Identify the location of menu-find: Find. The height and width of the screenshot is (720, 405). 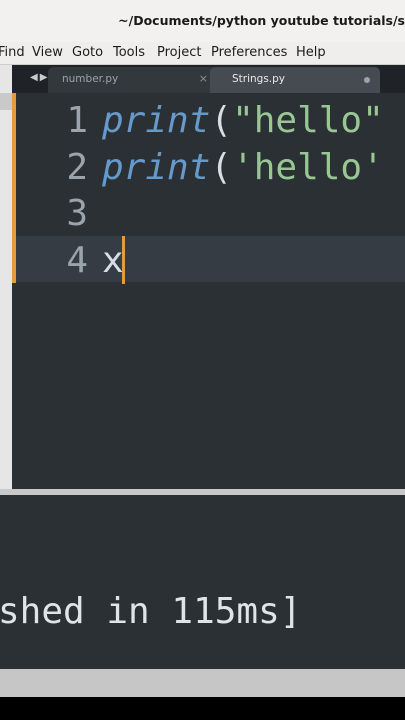
(12, 52).